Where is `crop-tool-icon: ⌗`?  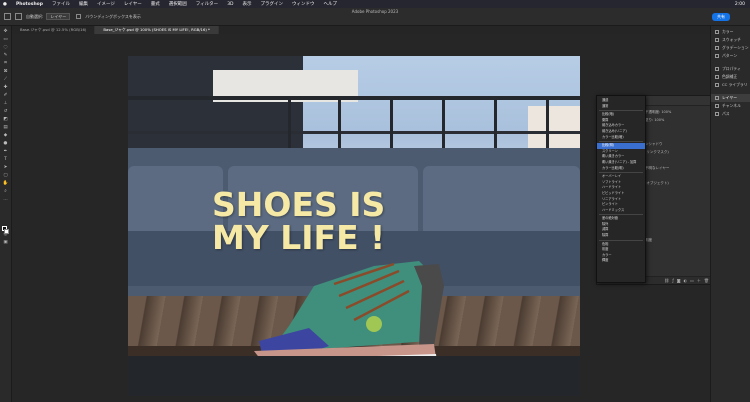
crop-tool-icon: ⌗ is located at coordinates (5, 63).